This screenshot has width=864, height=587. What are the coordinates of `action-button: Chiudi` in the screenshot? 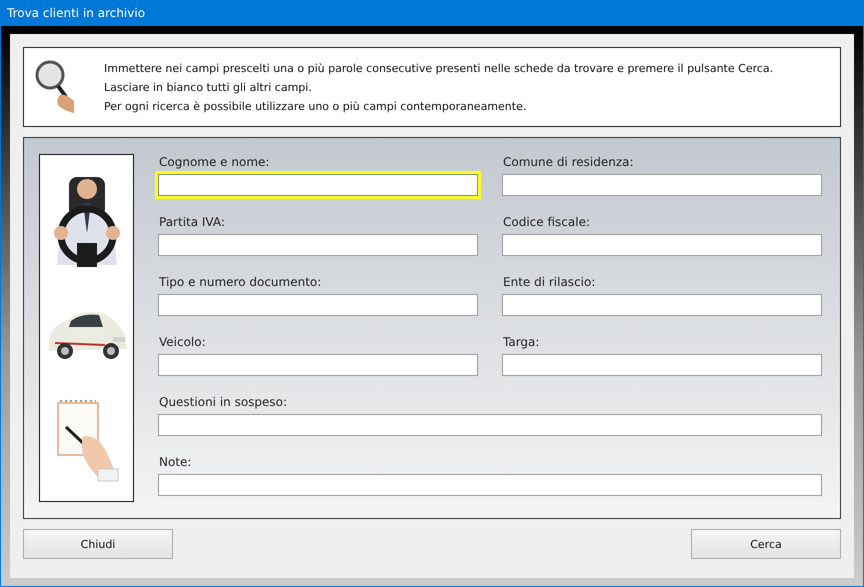 It's located at (98, 544).